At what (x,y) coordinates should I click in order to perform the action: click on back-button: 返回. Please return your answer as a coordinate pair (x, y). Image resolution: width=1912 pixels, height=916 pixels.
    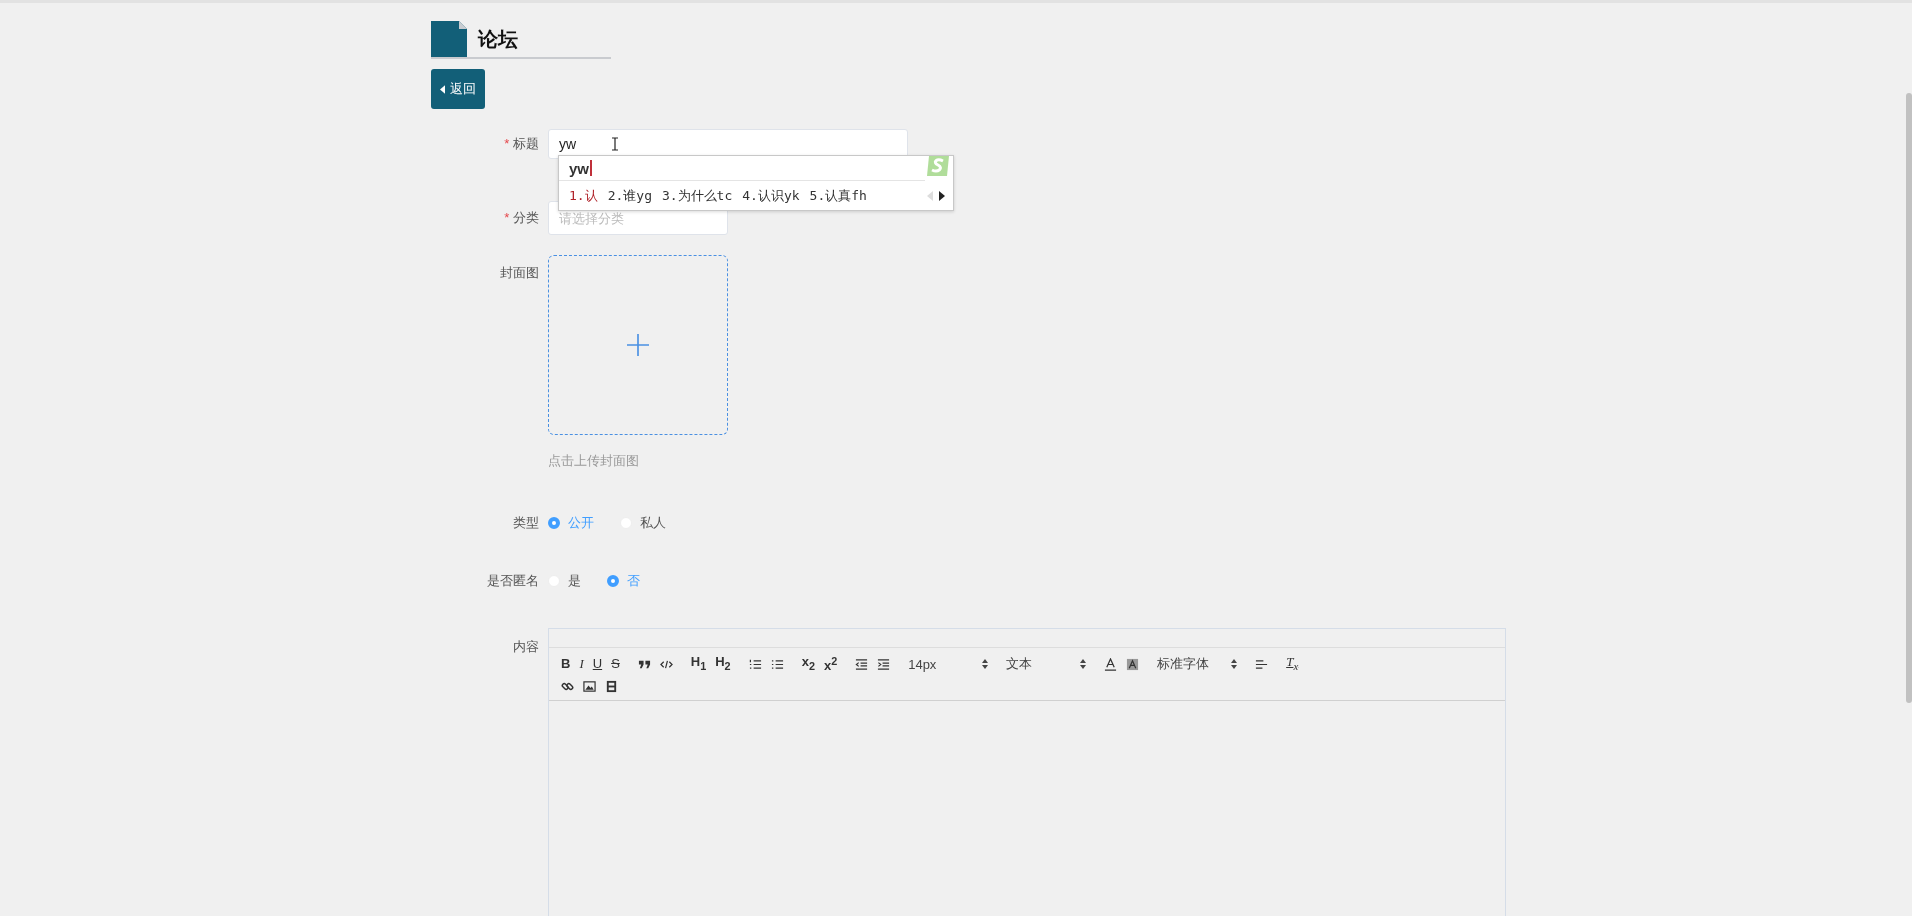
    Looking at the image, I should click on (458, 89).